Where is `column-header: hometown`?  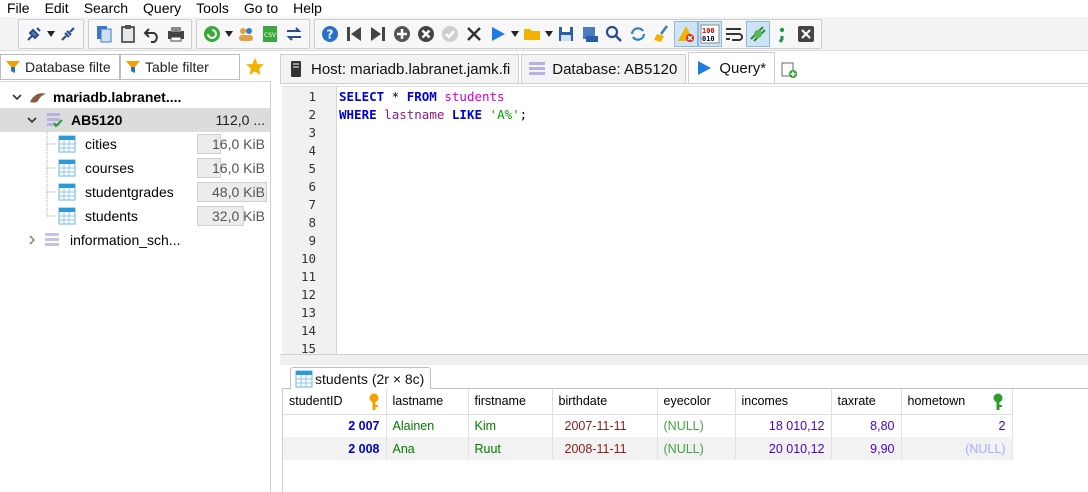 column-header: hometown is located at coordinates (957, 402).